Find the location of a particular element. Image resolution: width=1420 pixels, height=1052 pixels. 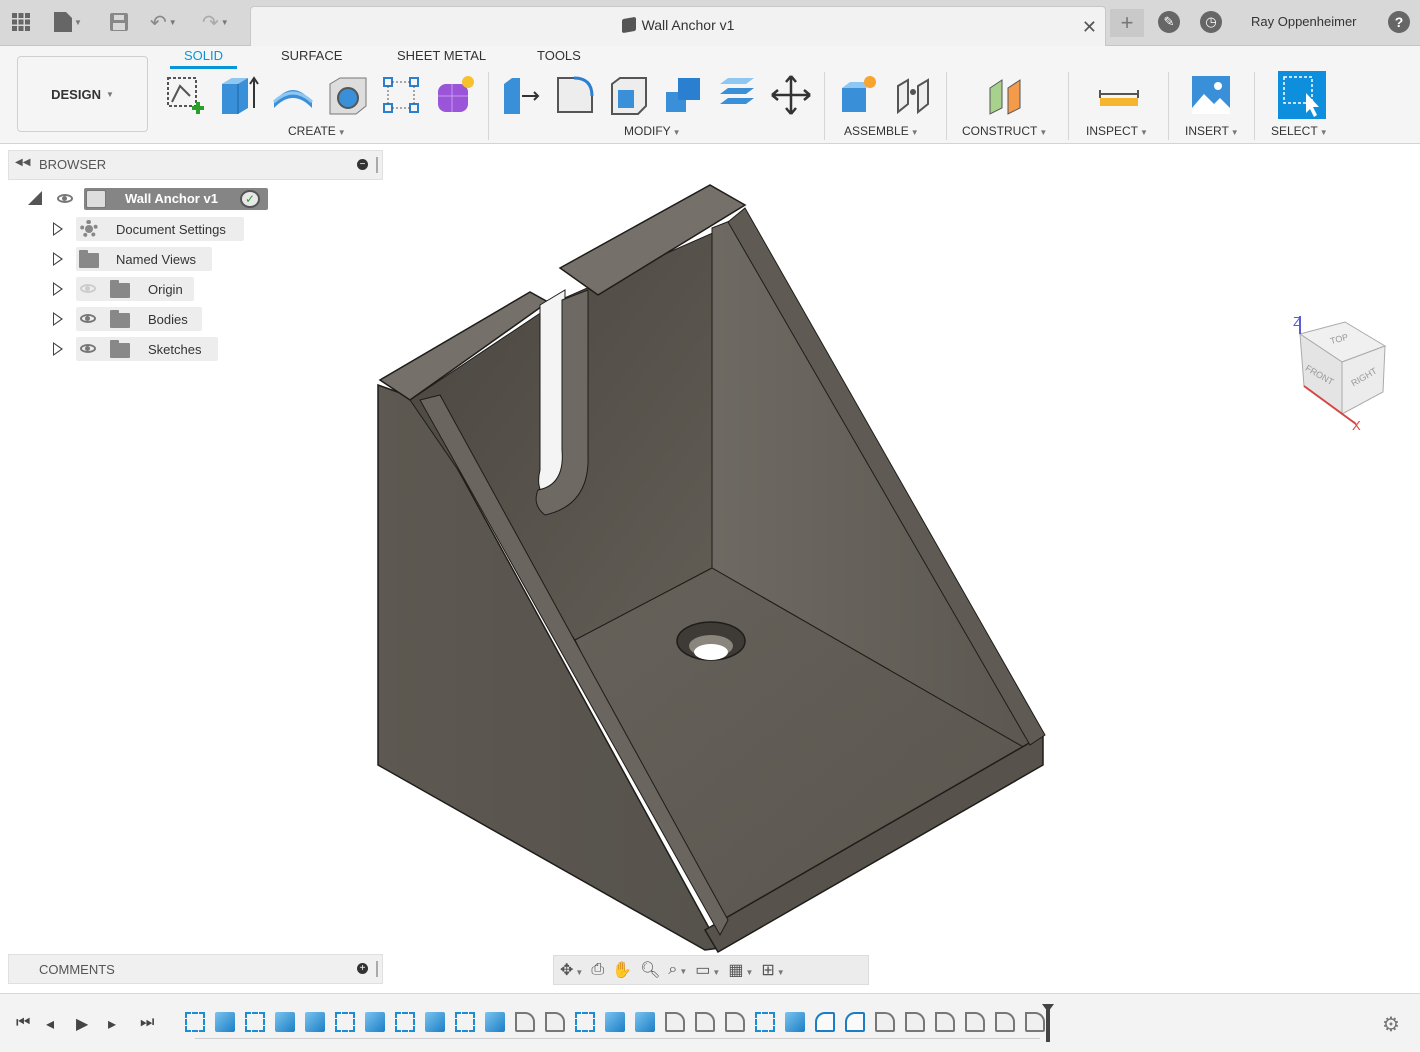

insert-menu: INSERT ▼ is located at coordinates (1212, 131).